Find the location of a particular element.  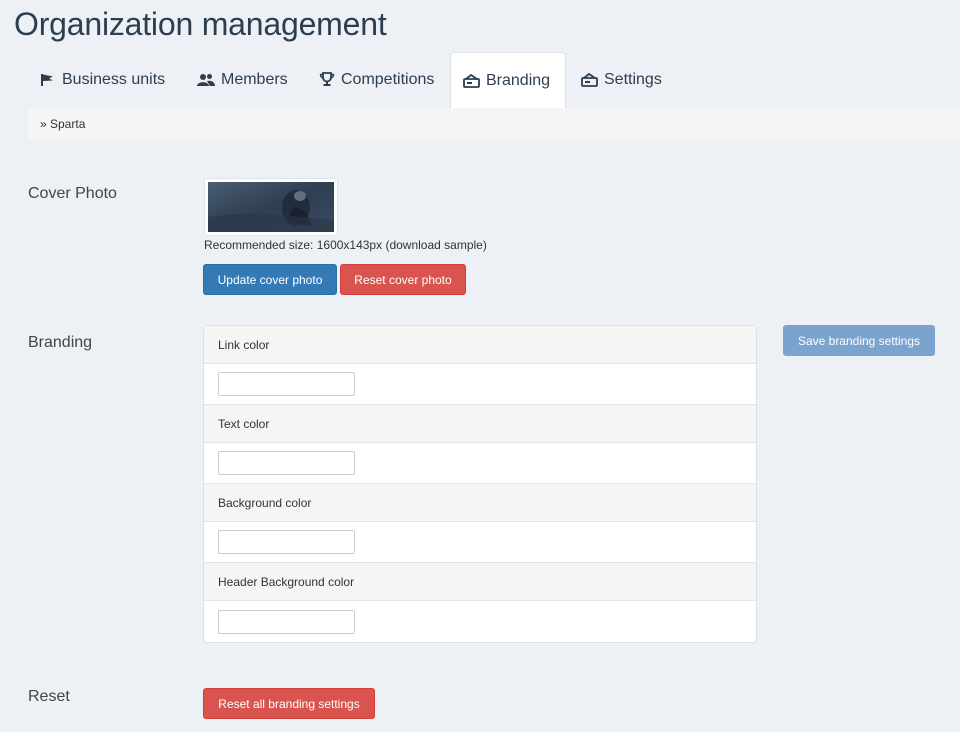

tab-competitions: Competitions is located at coordinates (376, 79).